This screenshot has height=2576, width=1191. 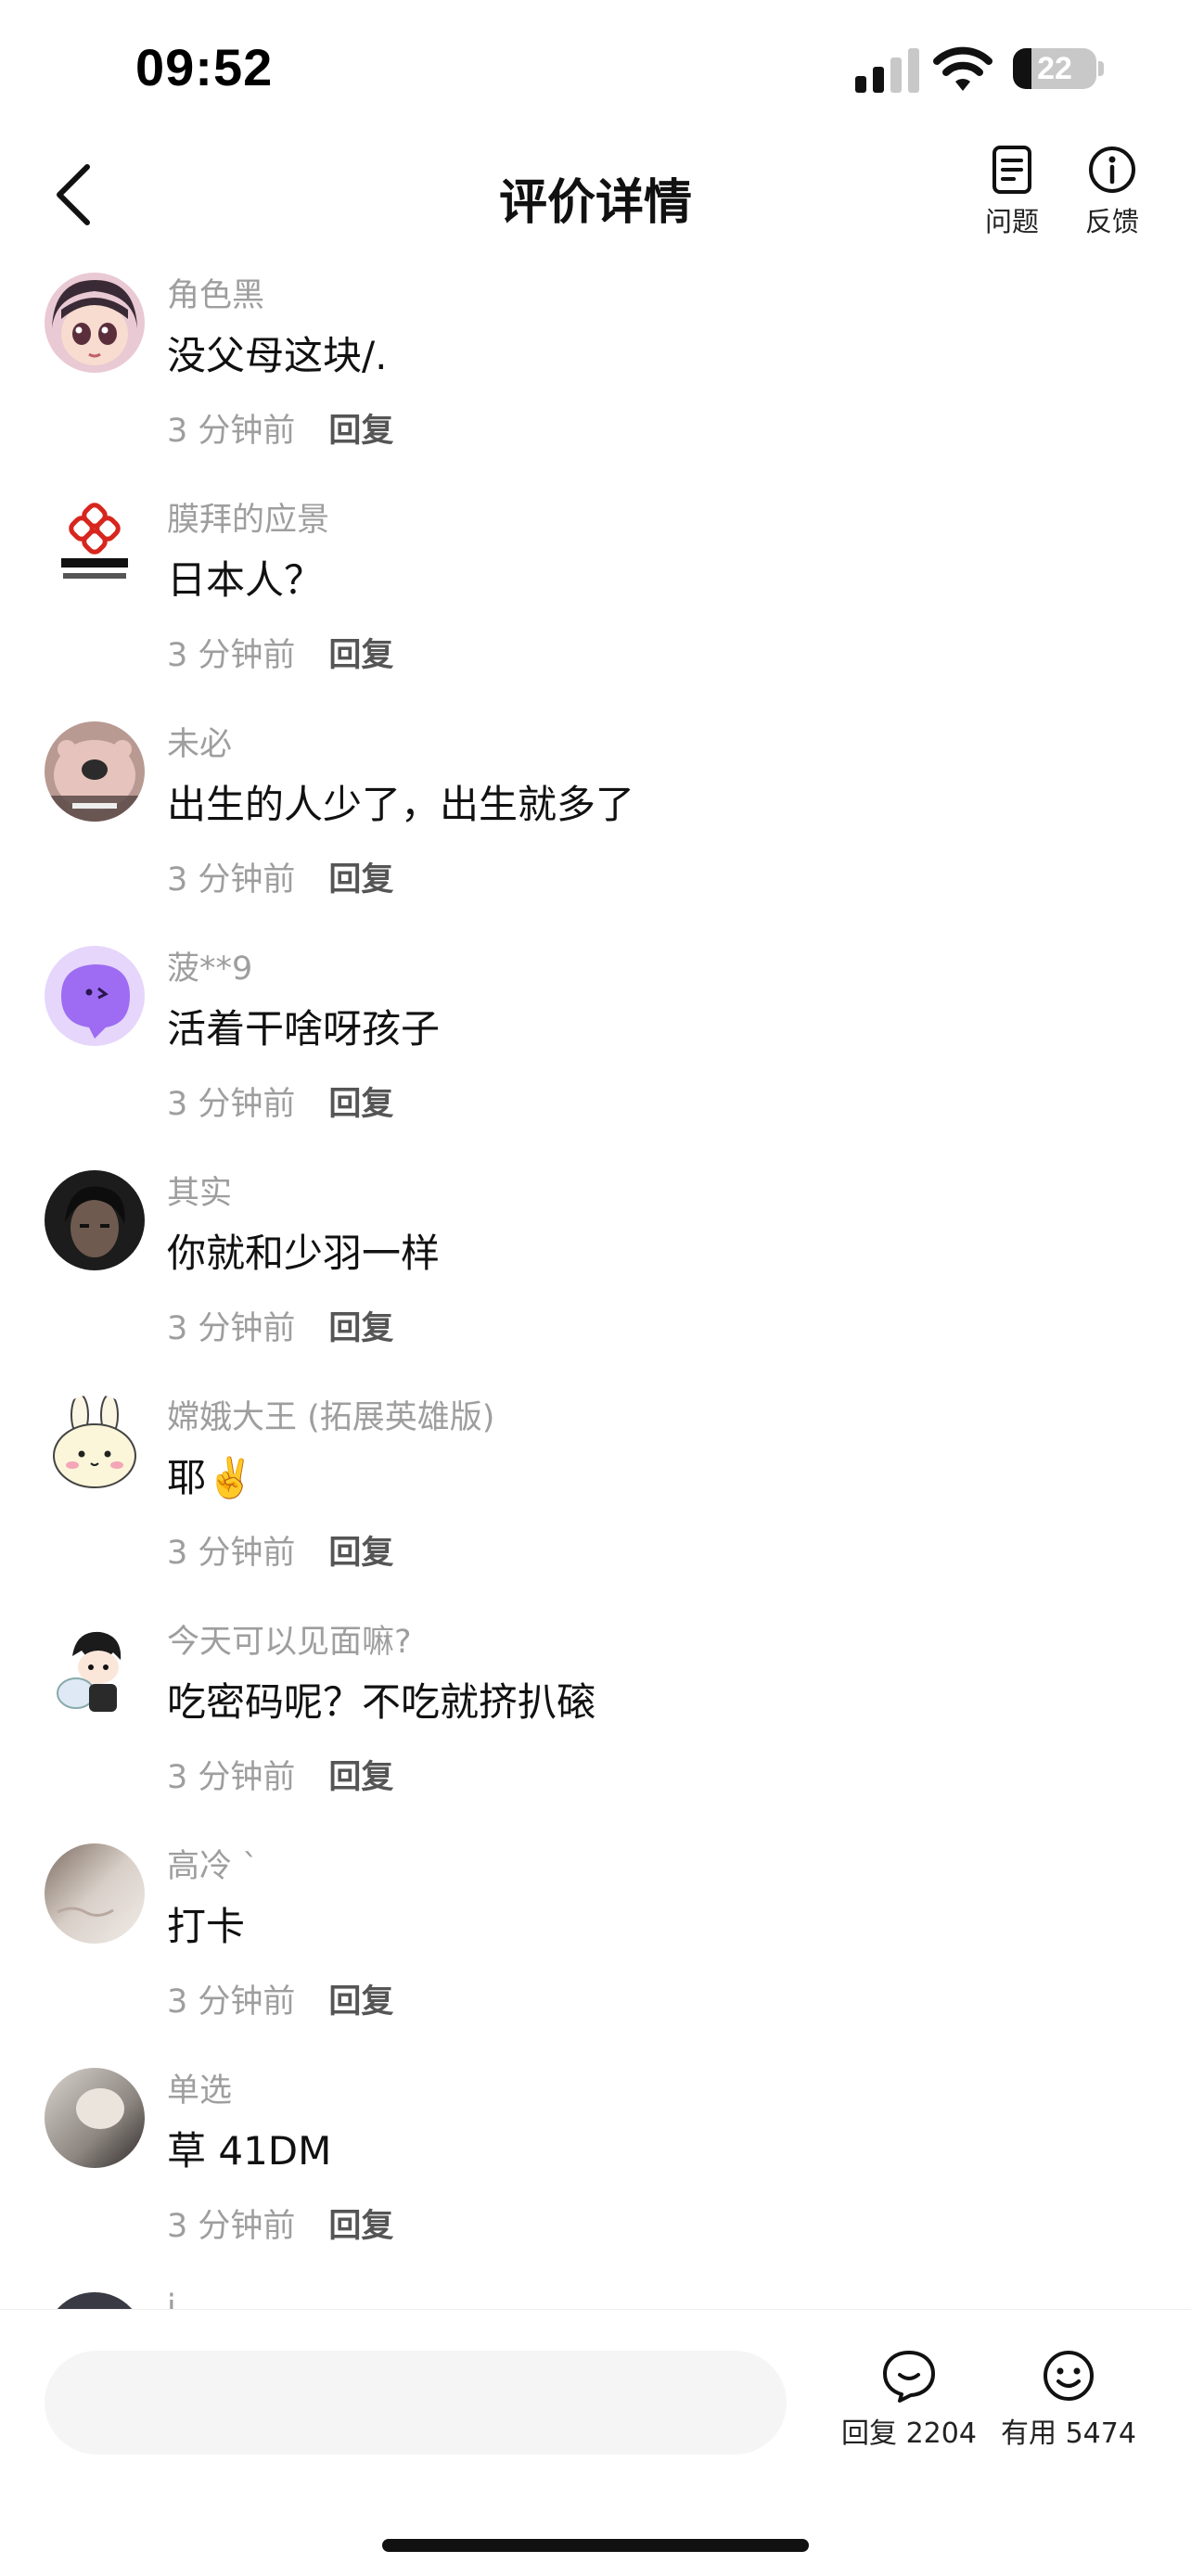 I want to click on comment-username: 今天可以见面嘛?, so click(x=289, y=1639).